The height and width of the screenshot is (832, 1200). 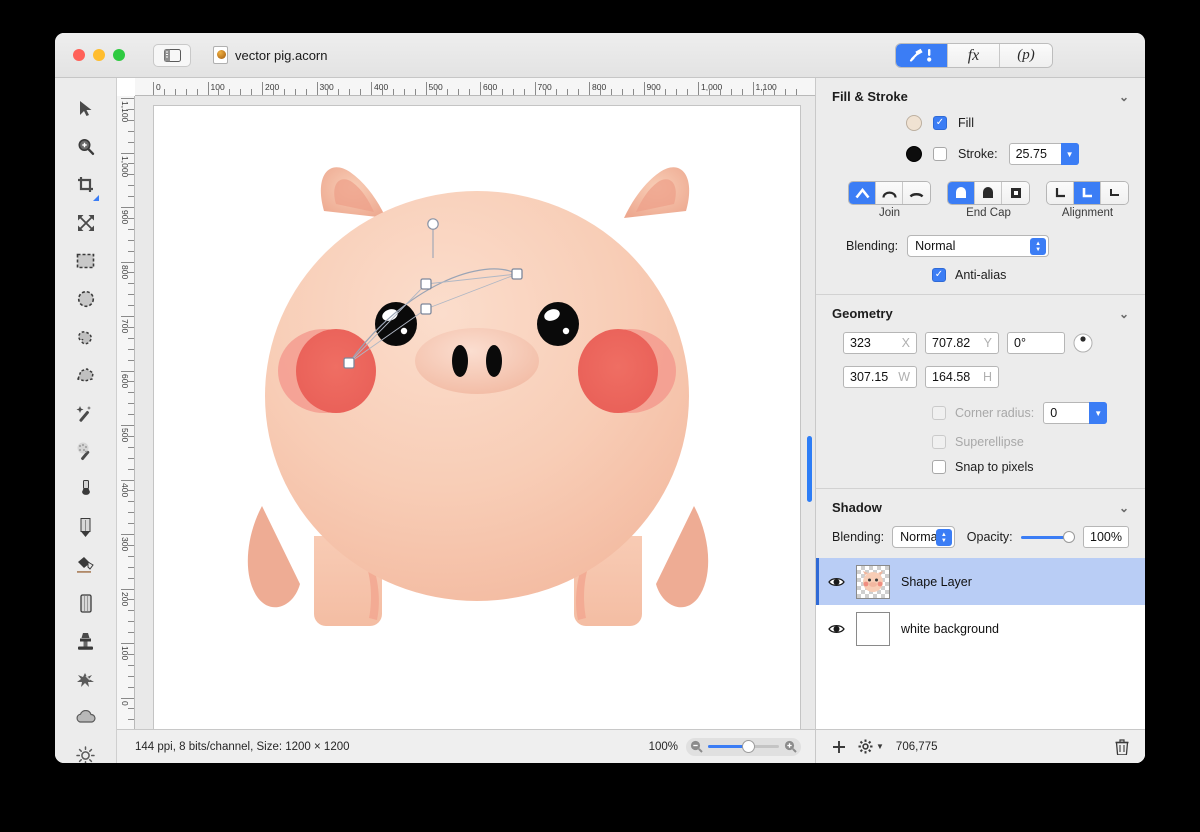 I want to click on geometry-wh-row: 307.15 W 164.58 H, so click(x=980, y=377).